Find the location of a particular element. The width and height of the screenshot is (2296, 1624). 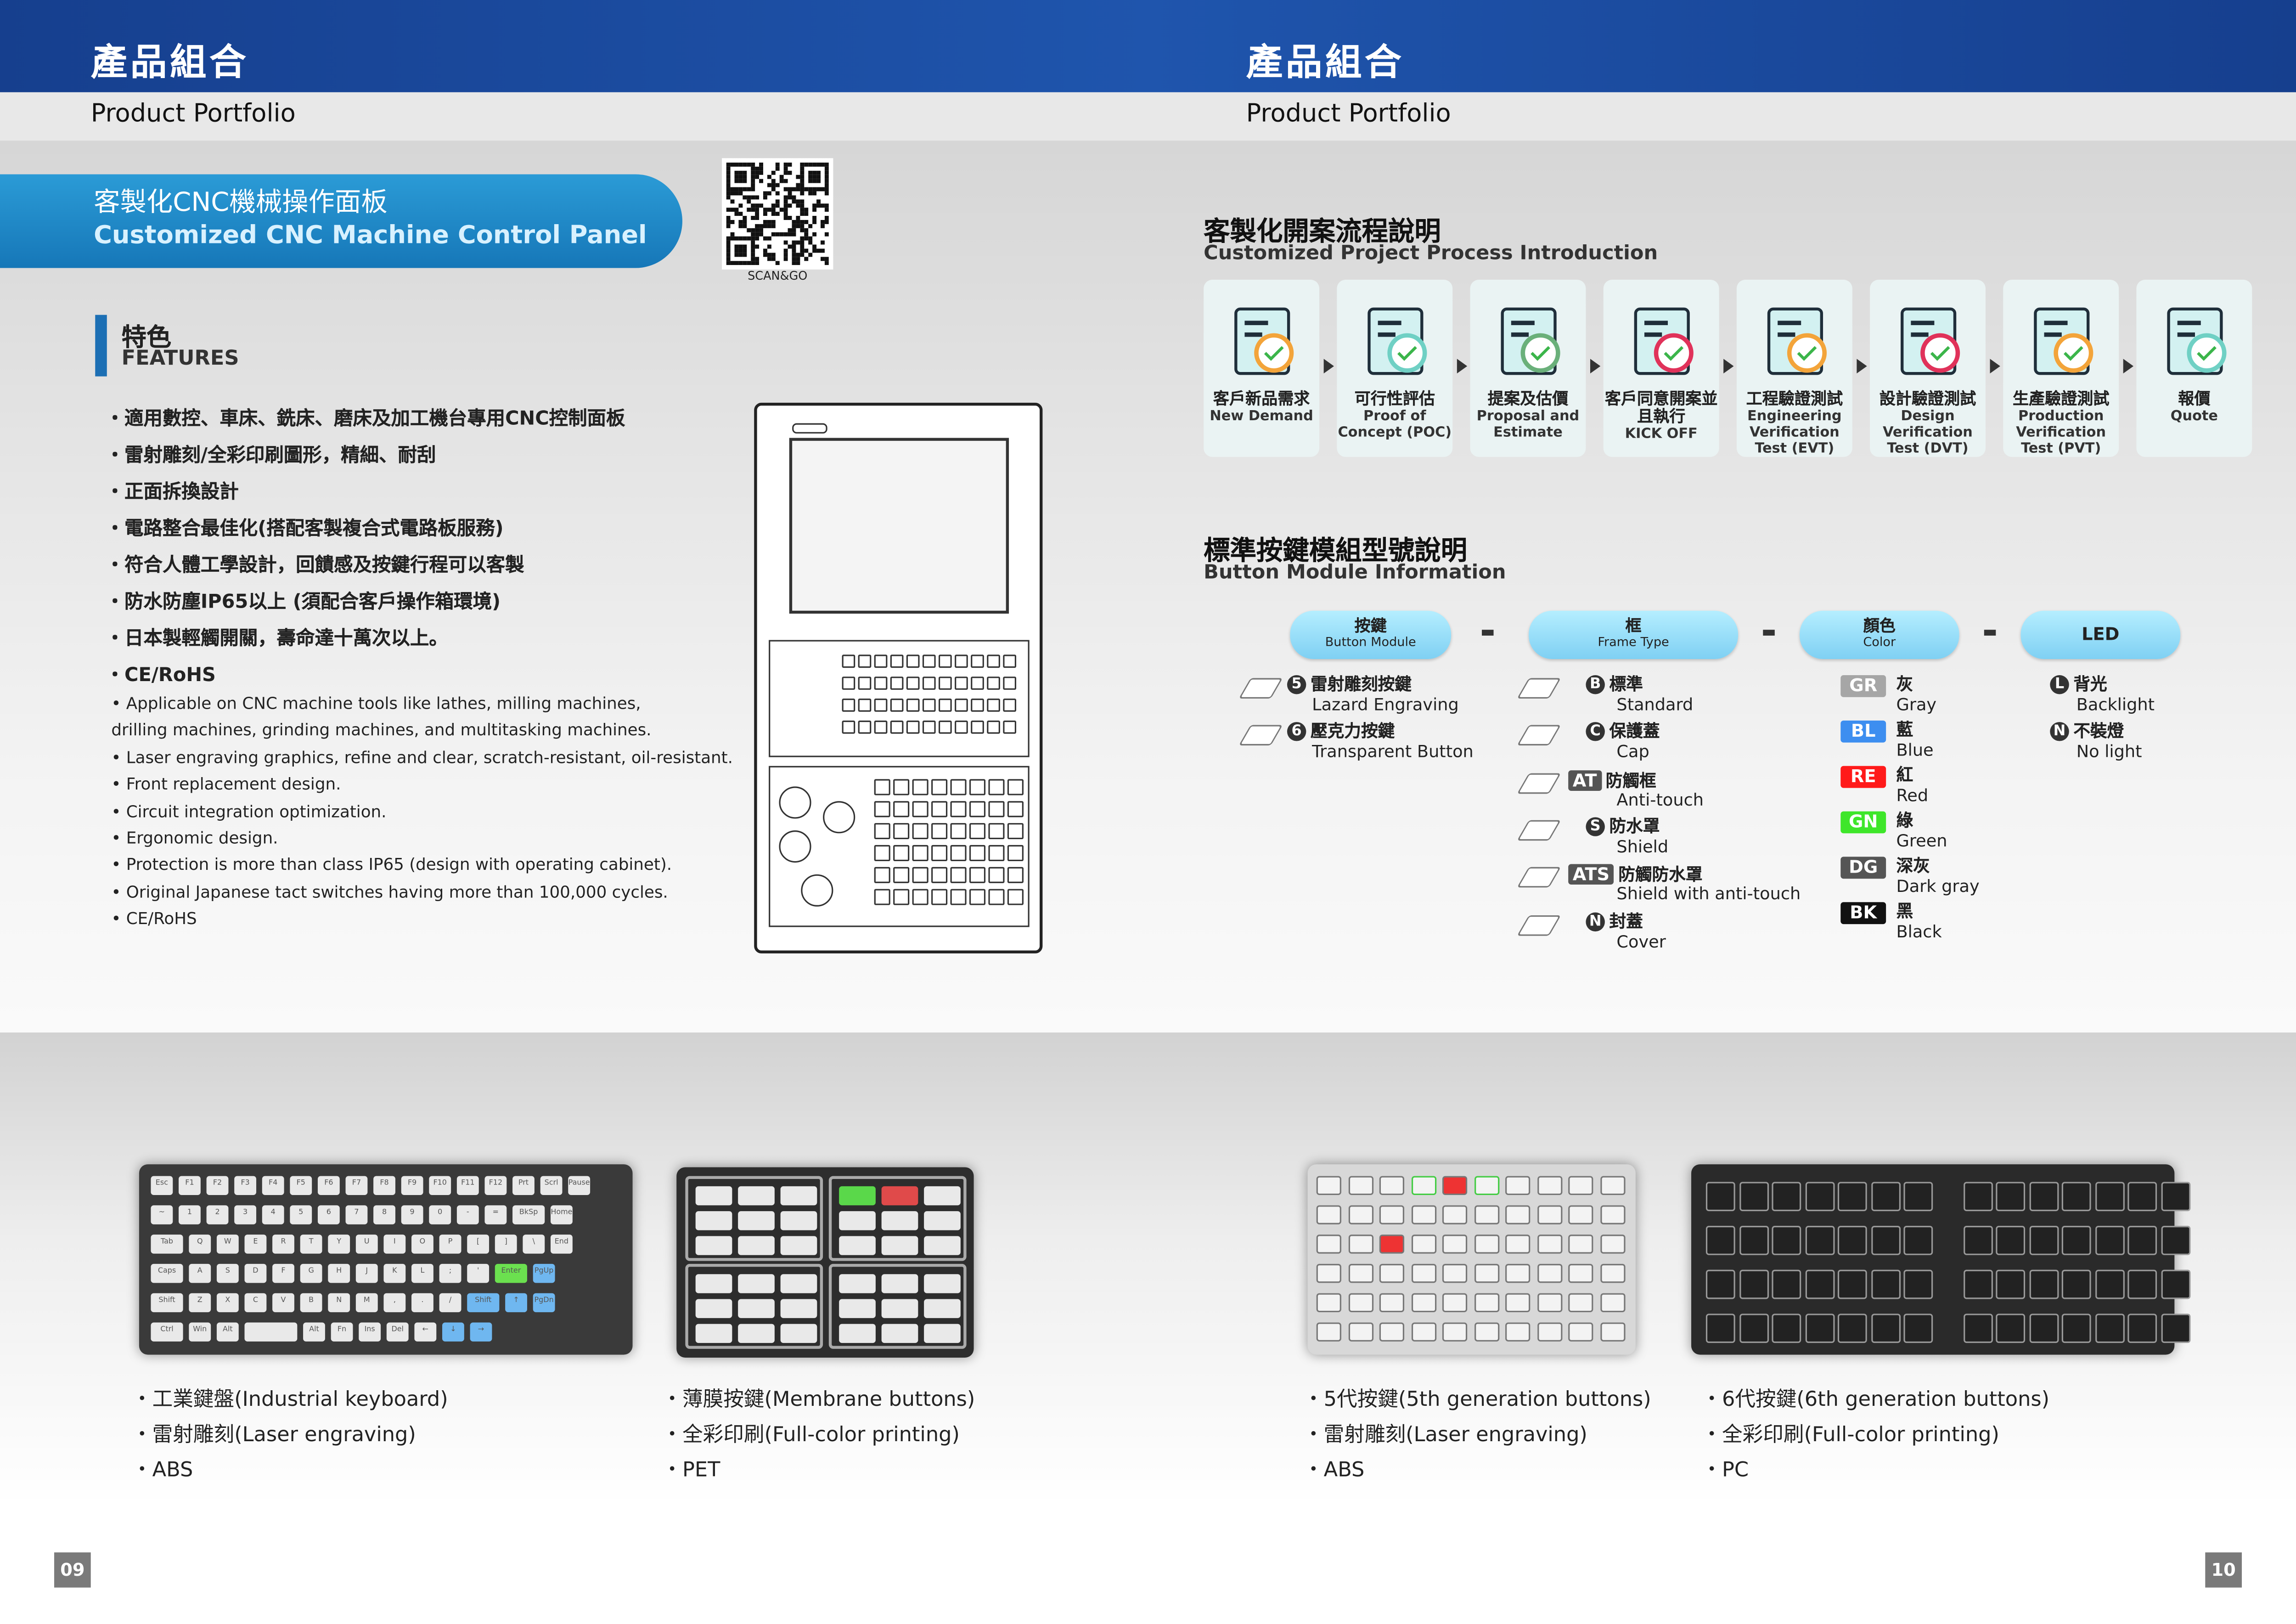

keyboard-key: F10 is located at coordinates (440, 1185).